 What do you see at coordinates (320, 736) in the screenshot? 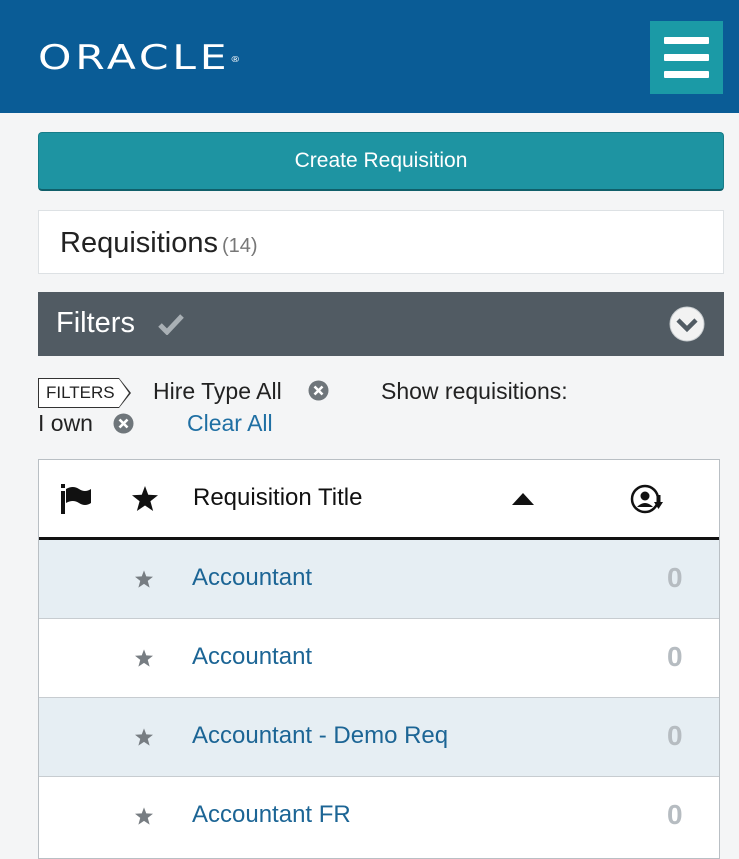
I see `requisition-title-link: Accountant - Demo Req` at bounding box center [320, 736].